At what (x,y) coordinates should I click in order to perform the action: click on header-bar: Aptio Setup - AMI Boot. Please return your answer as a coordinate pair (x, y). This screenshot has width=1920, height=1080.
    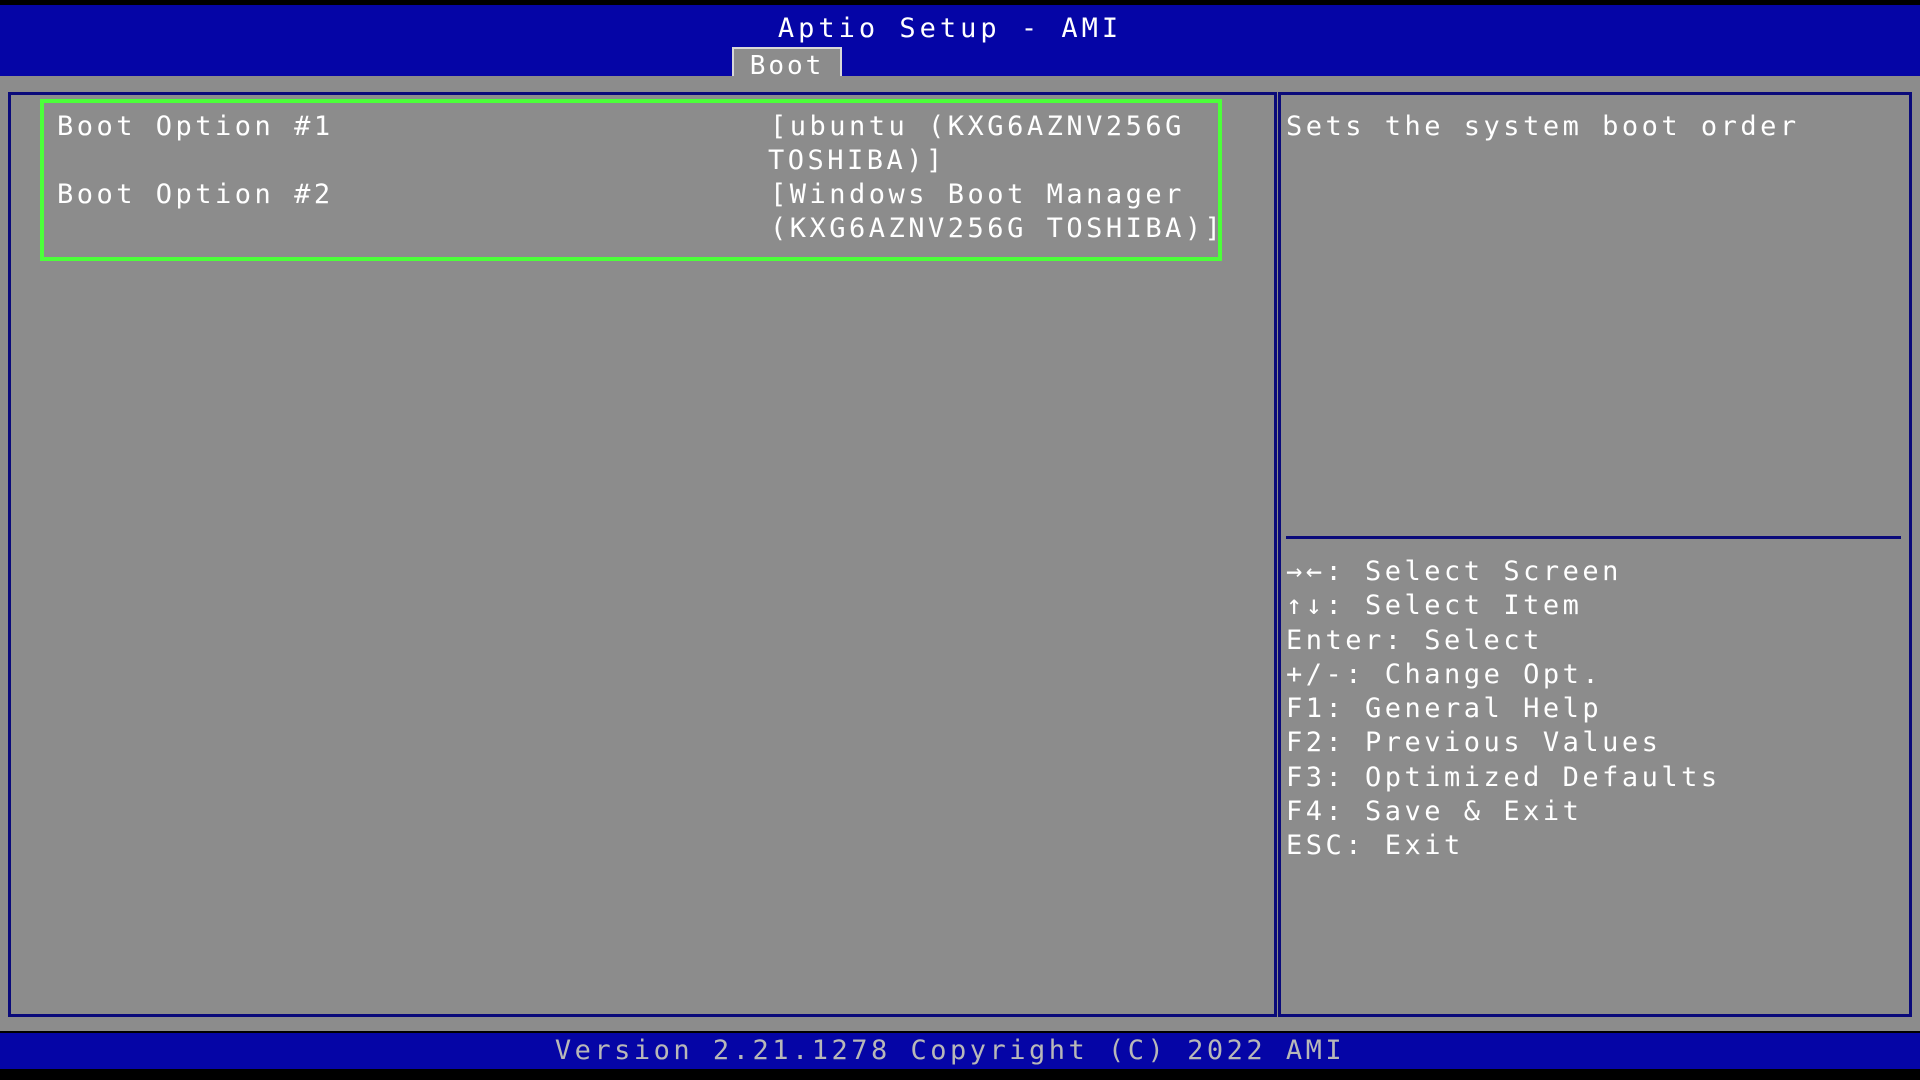
    Looking at the image, I should click on (960, 43).